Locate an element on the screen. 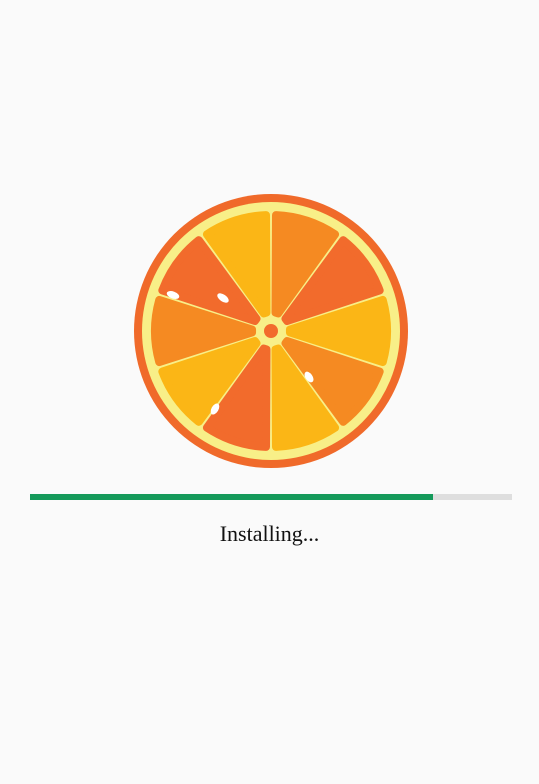 The width and height of the screenshot is (539, 784). install-progress-fill is located at coordinates (232, 497).